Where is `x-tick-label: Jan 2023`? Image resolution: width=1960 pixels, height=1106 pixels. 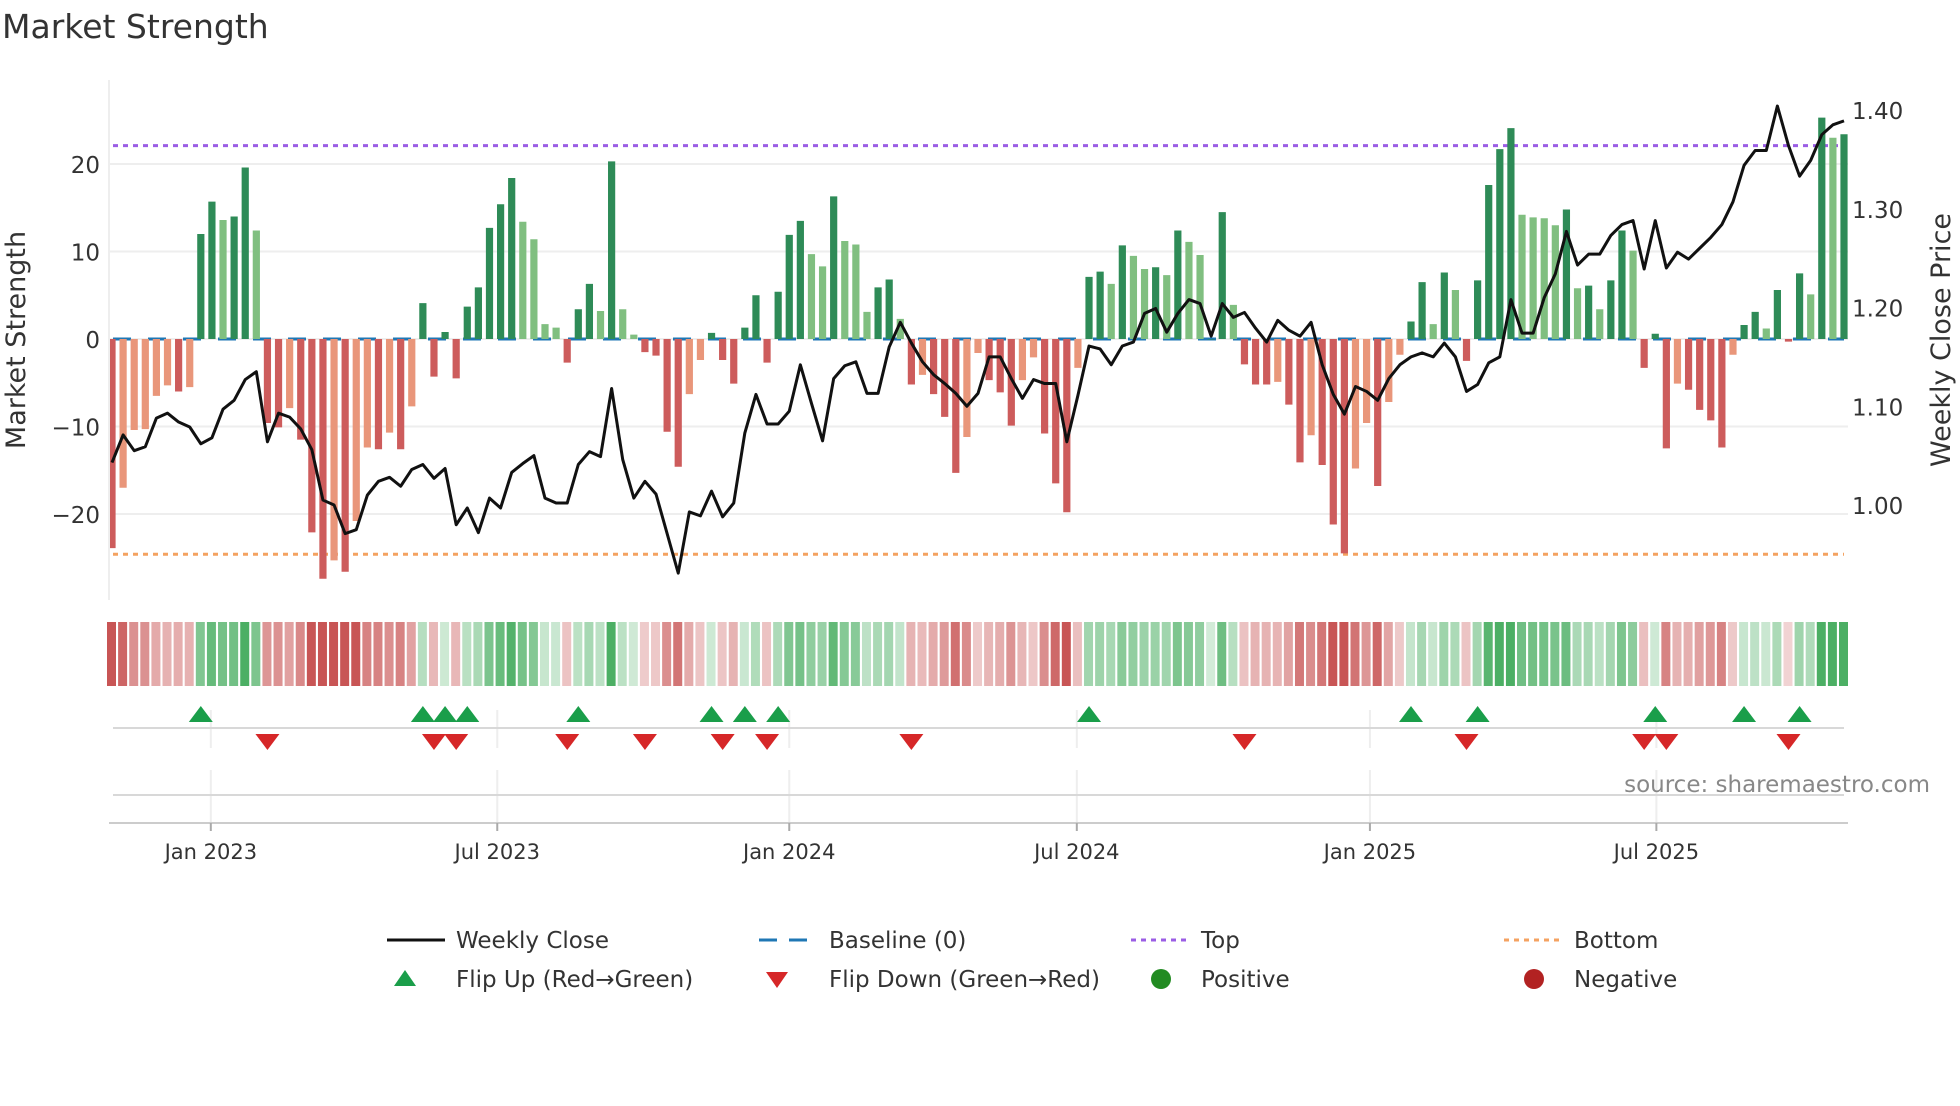 x-tick-label: Jan 2023 is located at coordinates (210, 852).